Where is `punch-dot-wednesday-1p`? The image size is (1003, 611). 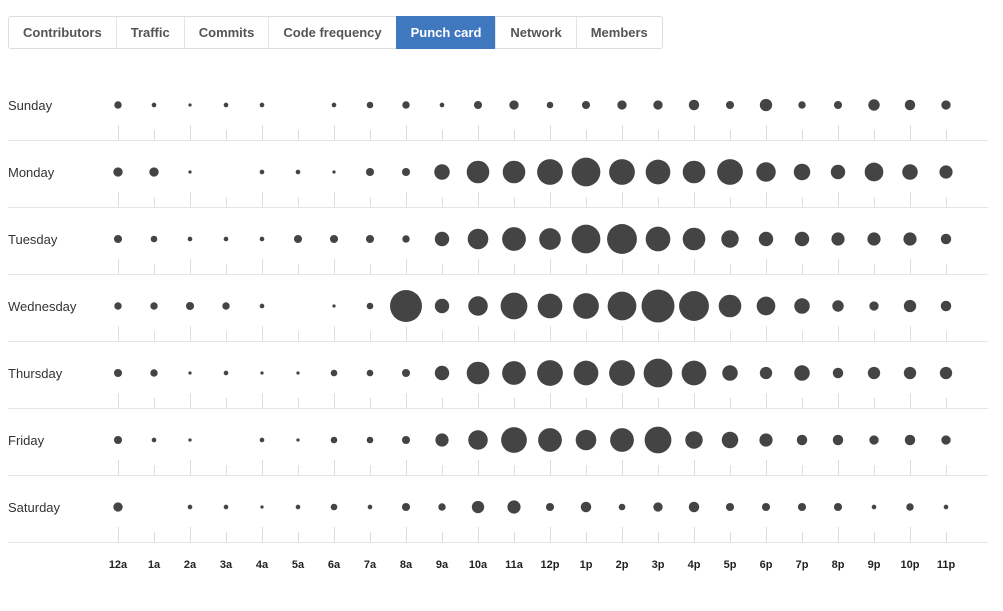 punch-dot-wednesday-1p is located at coordinates (586, 306).